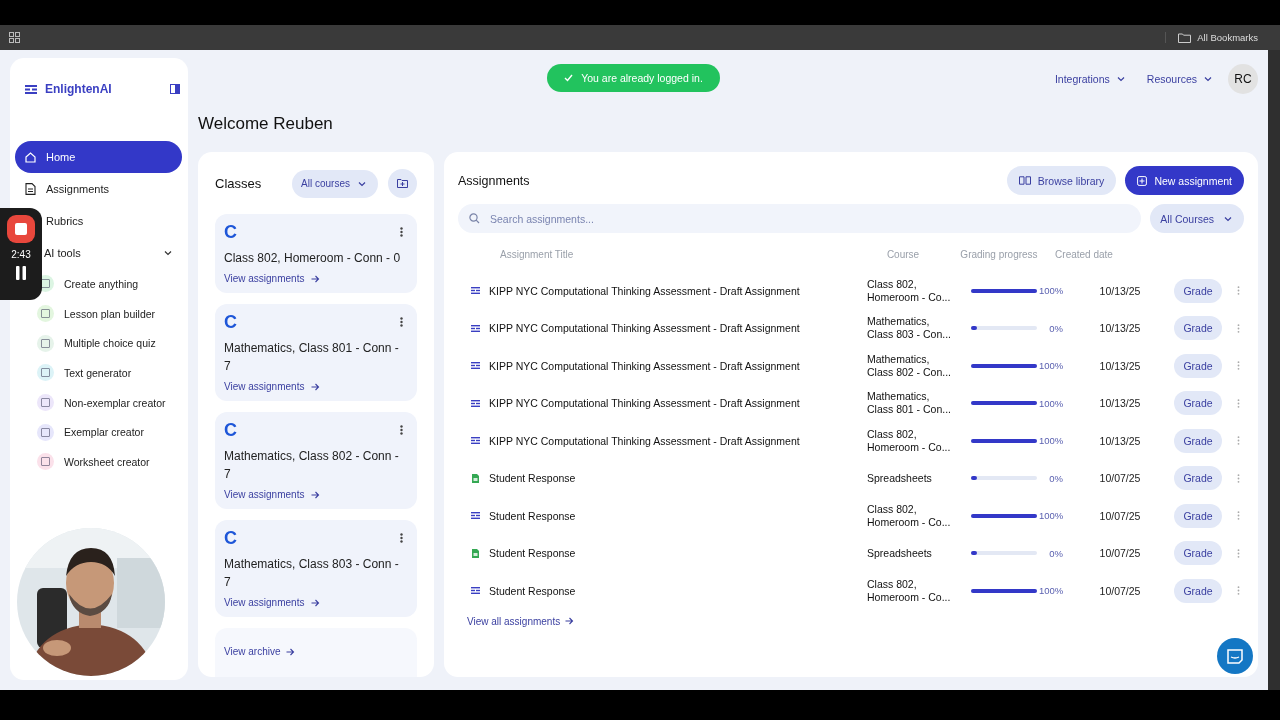  I want to click on sidebar-item: Multiple choice quiz, so click(98, 343).